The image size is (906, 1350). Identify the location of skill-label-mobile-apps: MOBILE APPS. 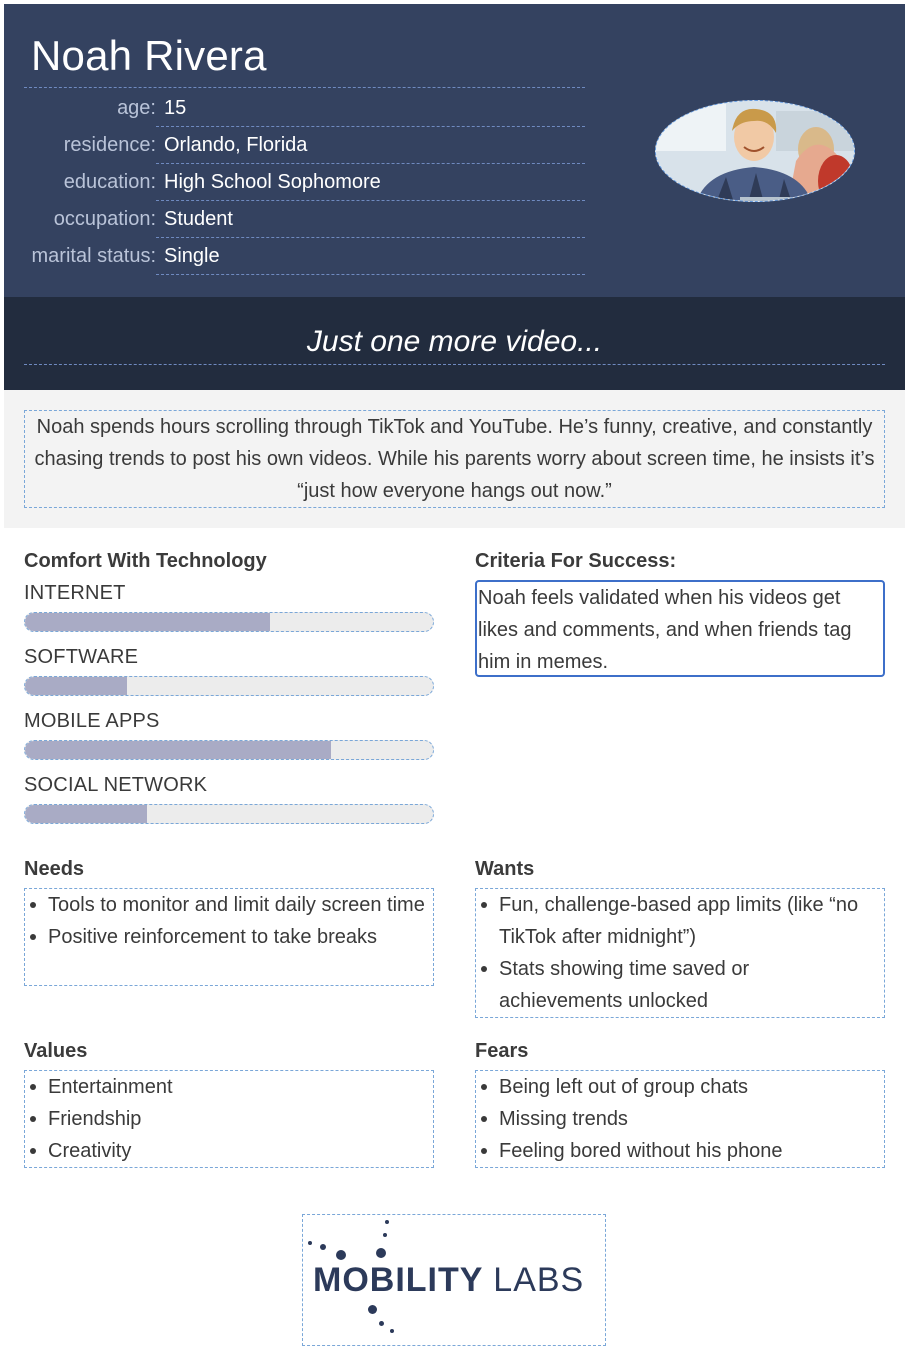
(92, 721).